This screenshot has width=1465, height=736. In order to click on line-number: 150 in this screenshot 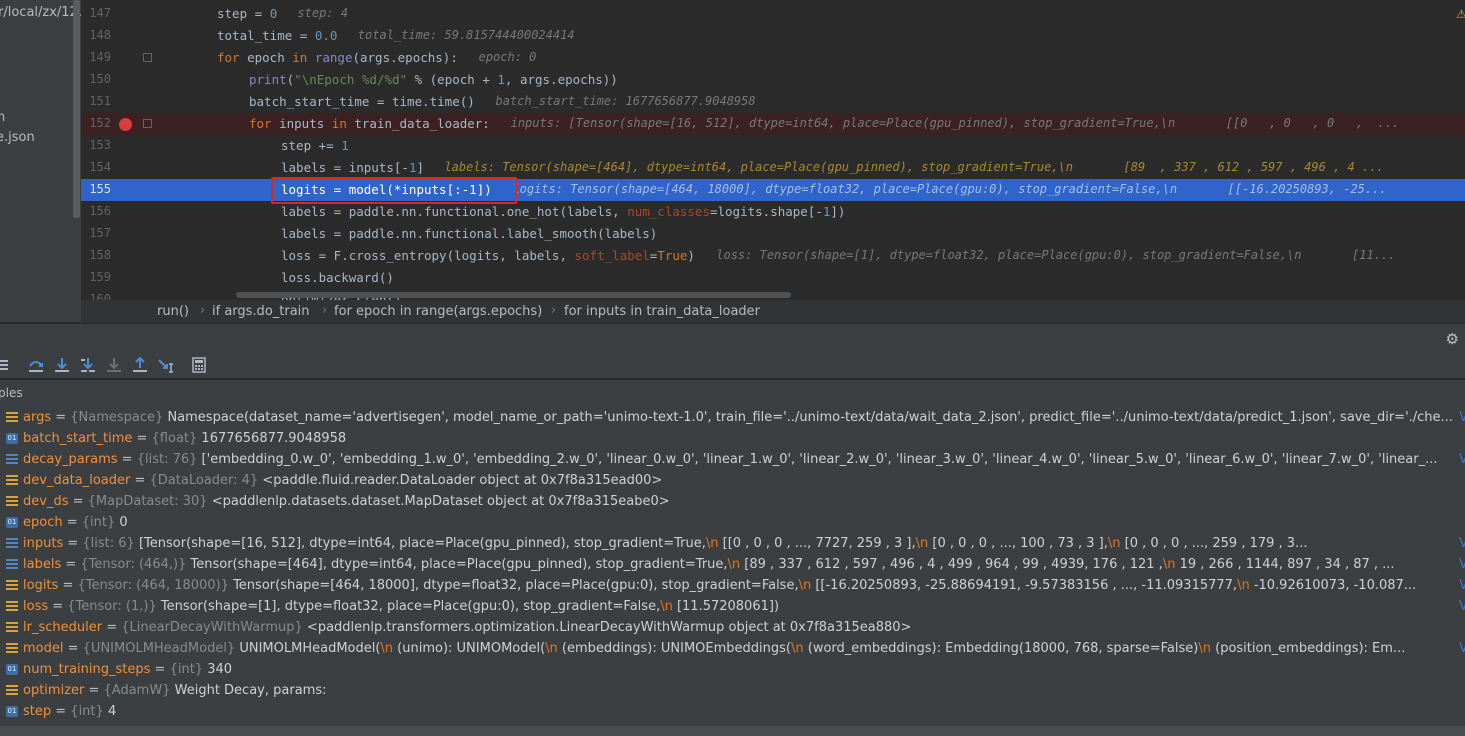, I will do `click(96, 79)`.